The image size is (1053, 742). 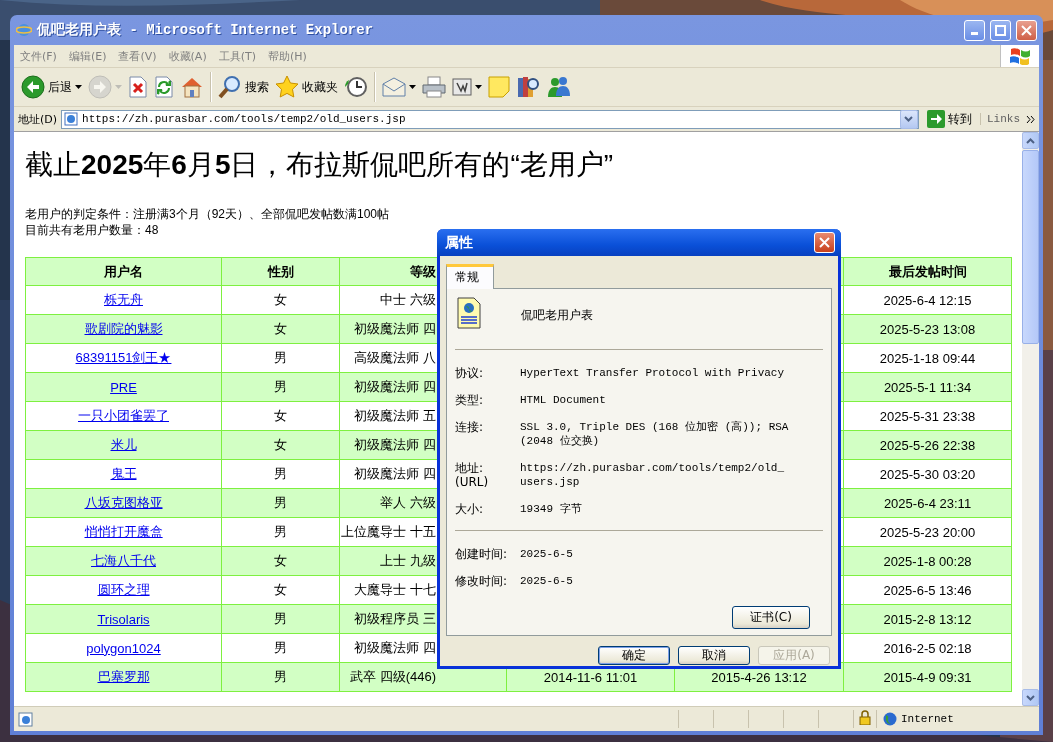 What do you see at coordinates (1000, 30) in the screenshot?
I see `maximize-button` at bounding box center [1000, 30].